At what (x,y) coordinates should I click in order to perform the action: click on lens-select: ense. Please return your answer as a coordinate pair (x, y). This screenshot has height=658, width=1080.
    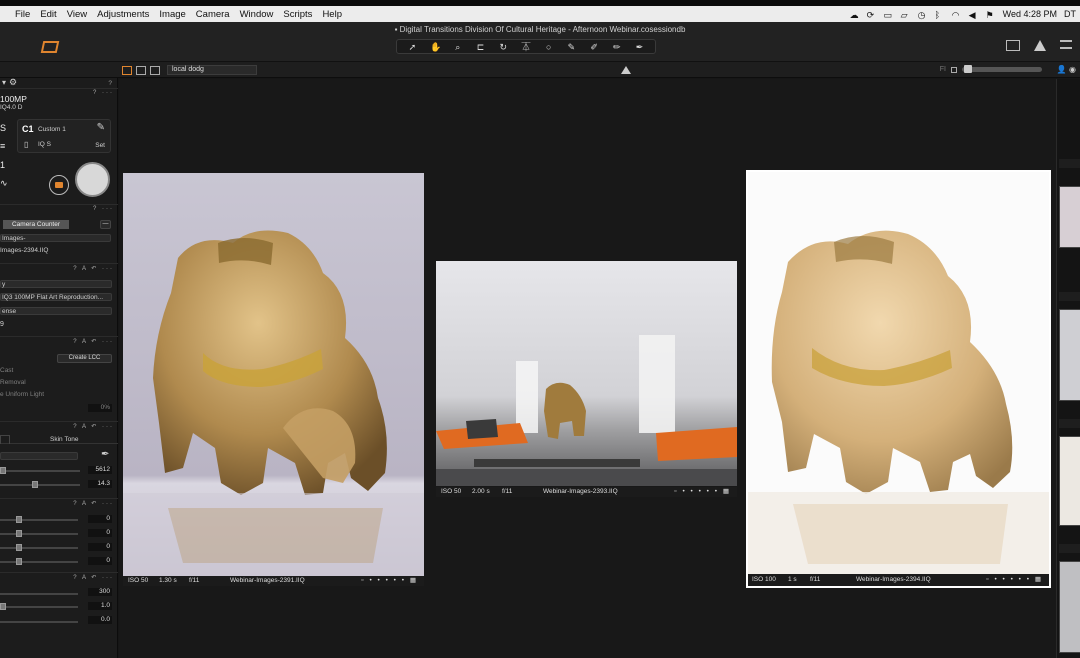
    Looking at the image, I should click on (56, 311).